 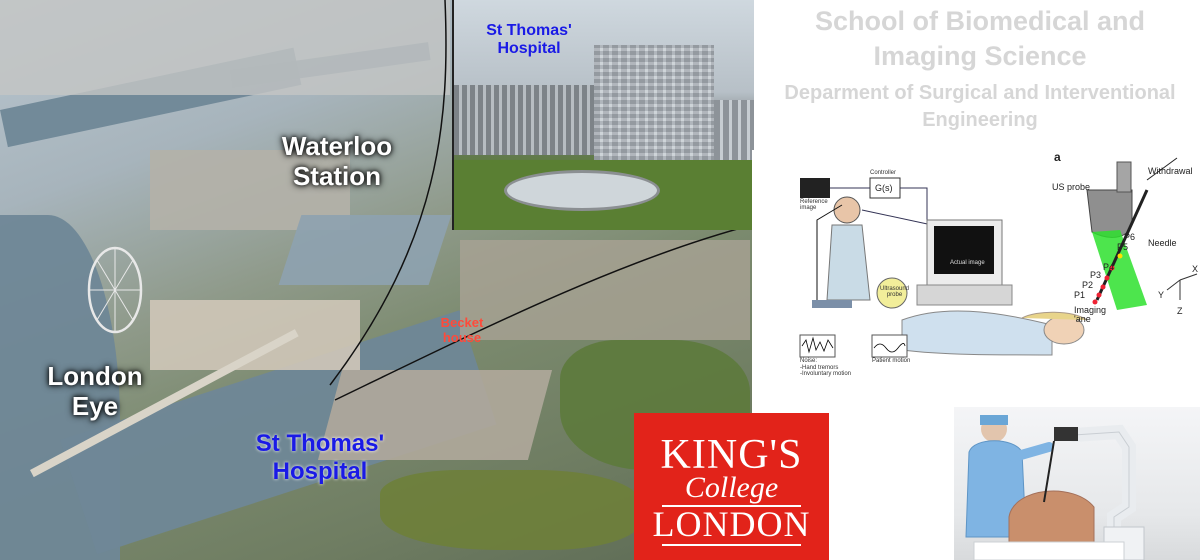 I want to click on axis-z: Z, so click(x=1180, y=311).